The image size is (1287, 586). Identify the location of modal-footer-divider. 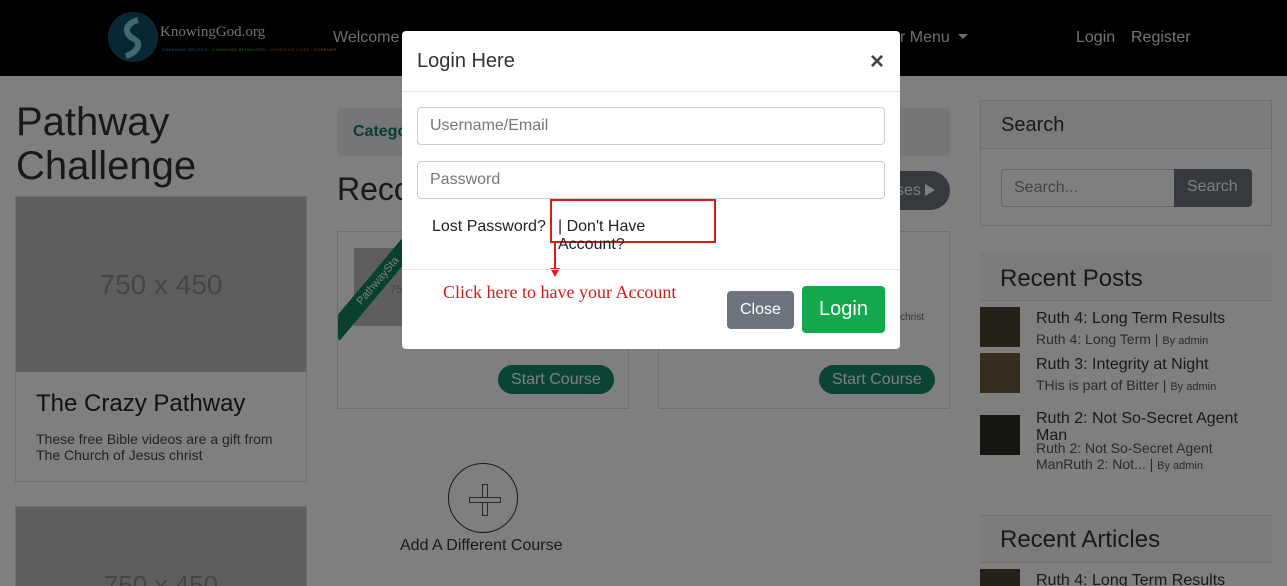
(651, 269).